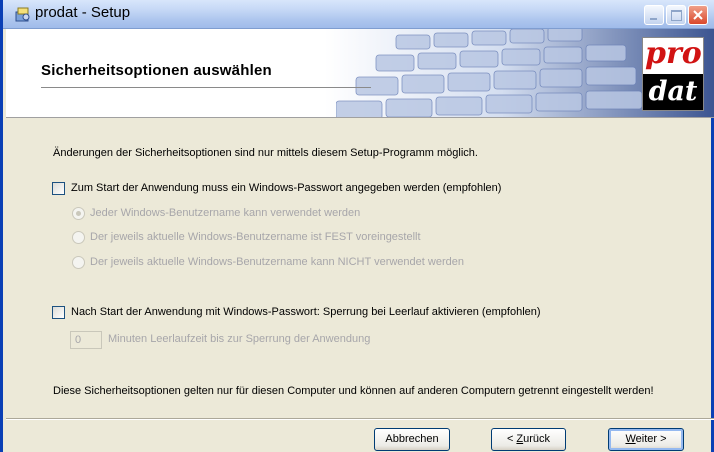  I want to click on next-rest: eiter >, so click(651, 439).